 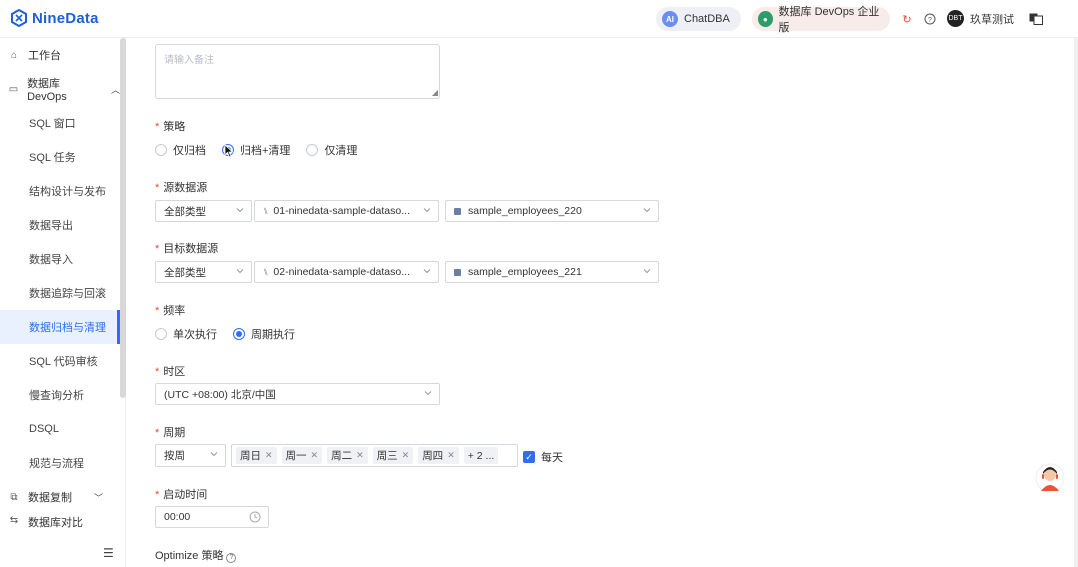 I want to click on sidebar-item-label: 工作台, so click(x=44, y=56).